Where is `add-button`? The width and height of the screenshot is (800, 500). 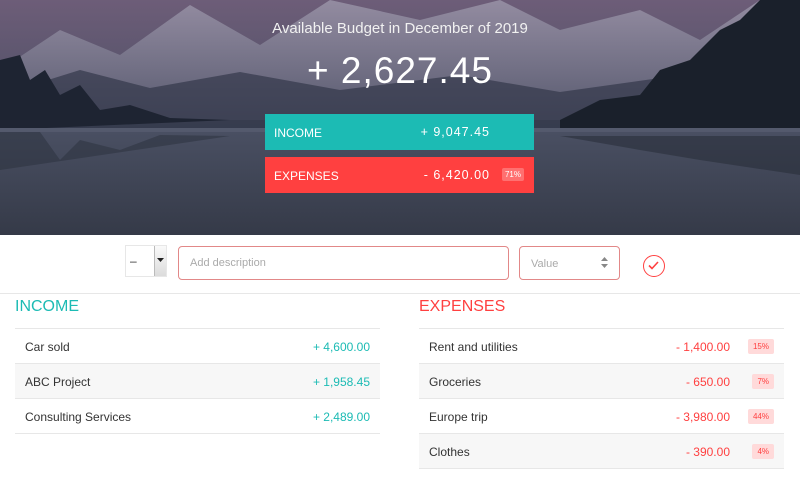
add-button is located at coordinates (654, 266).